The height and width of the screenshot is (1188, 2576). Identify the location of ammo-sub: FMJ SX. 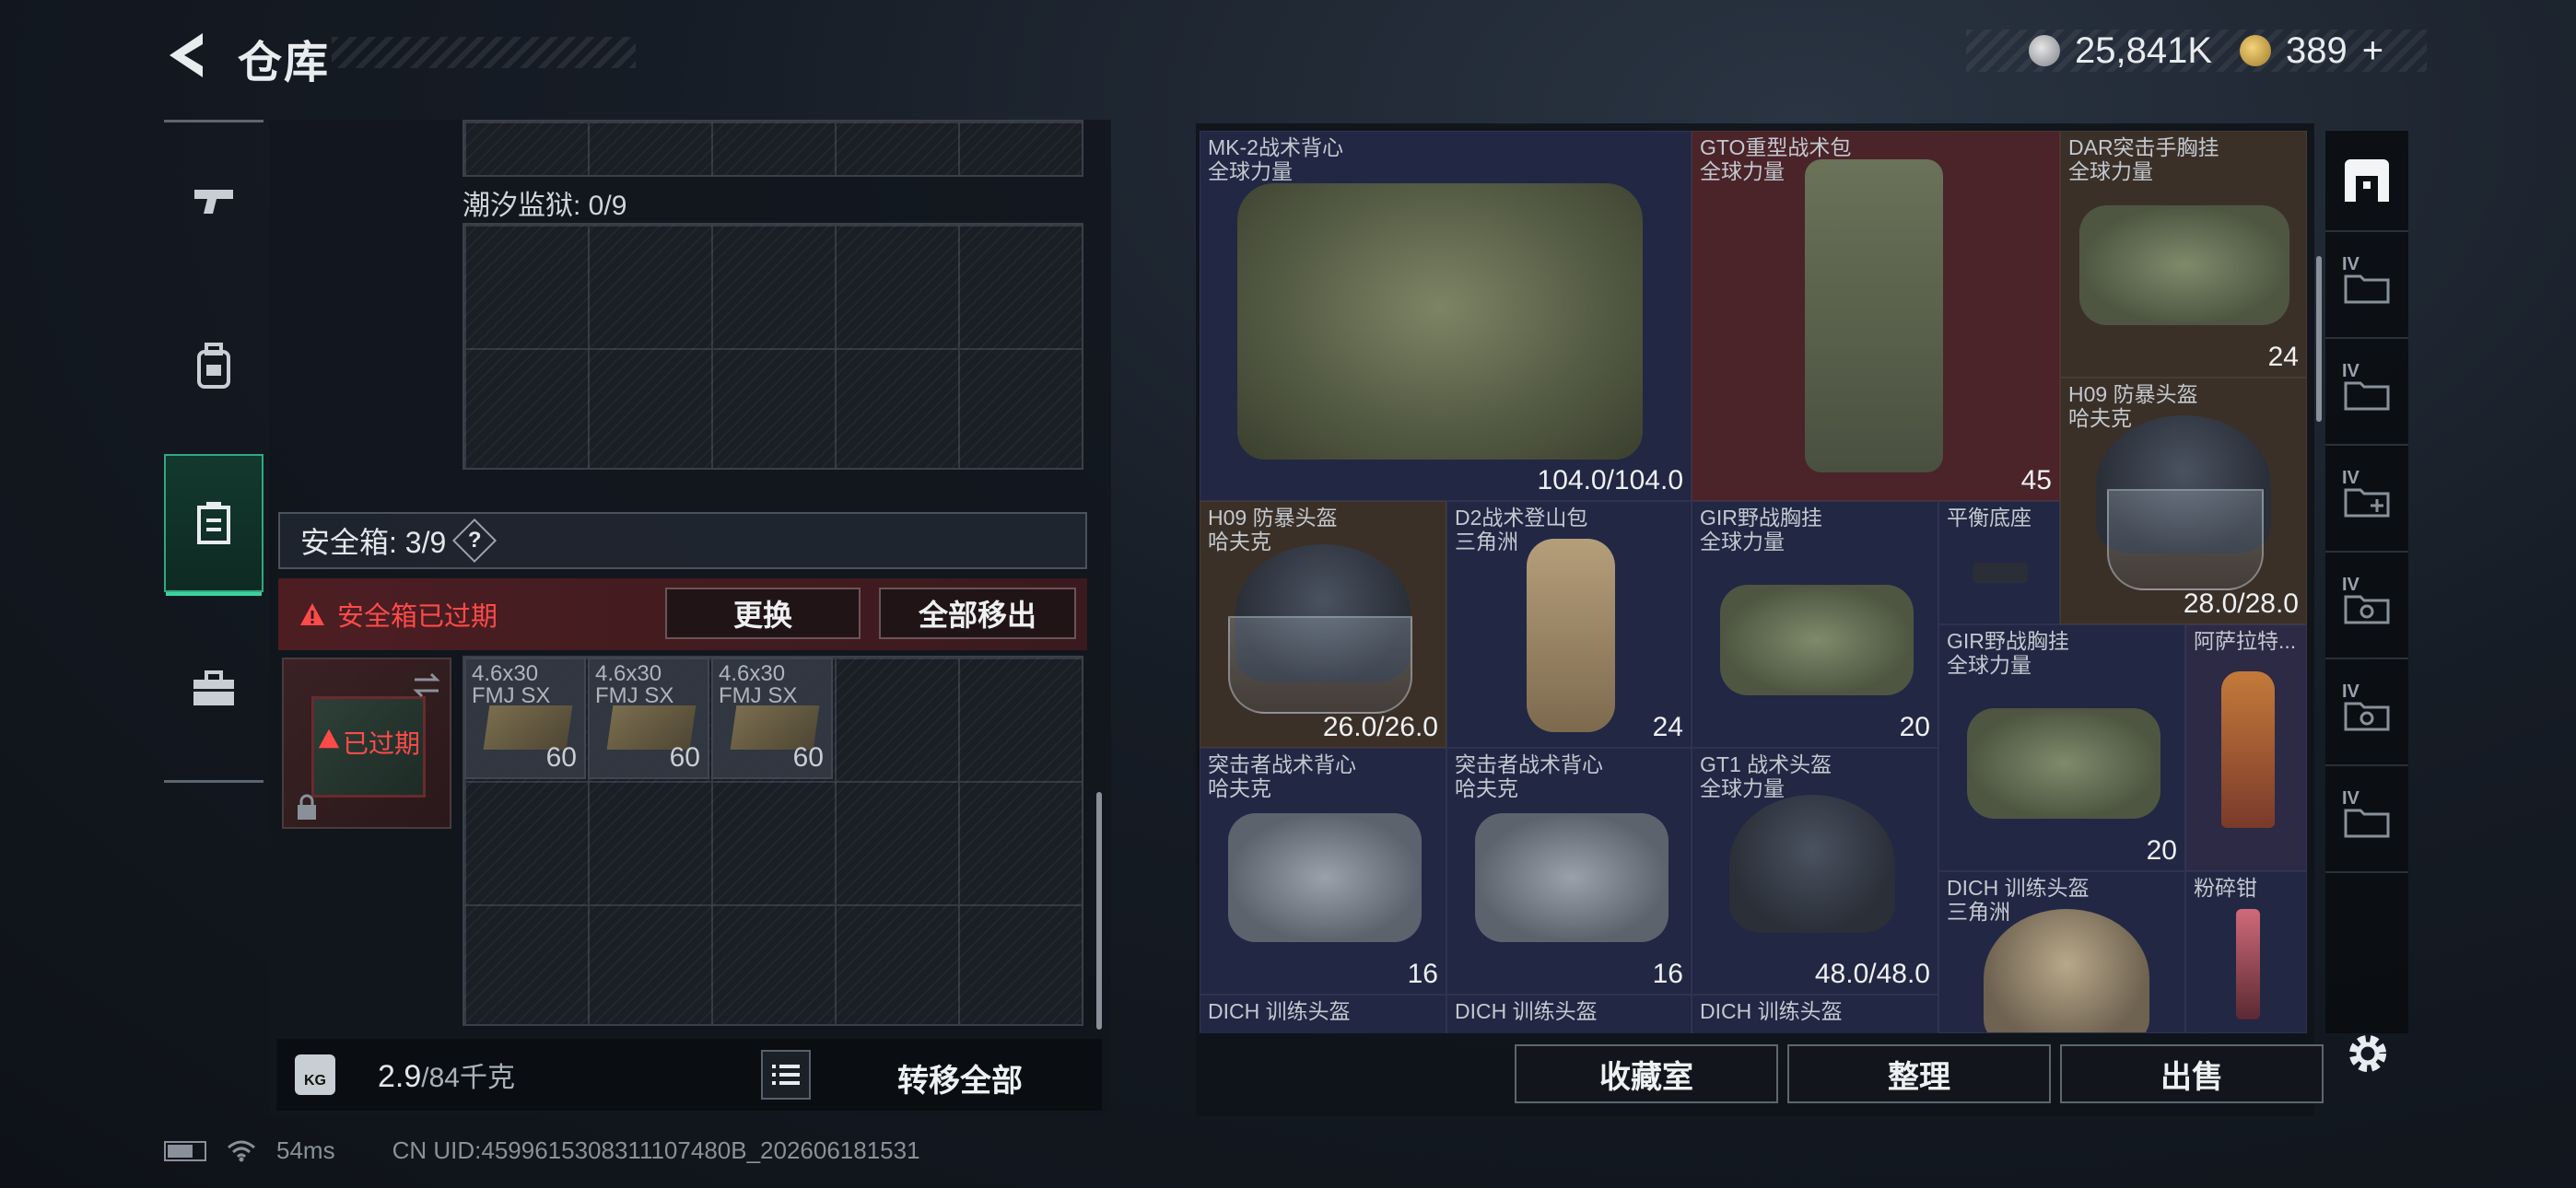
(758, 695).